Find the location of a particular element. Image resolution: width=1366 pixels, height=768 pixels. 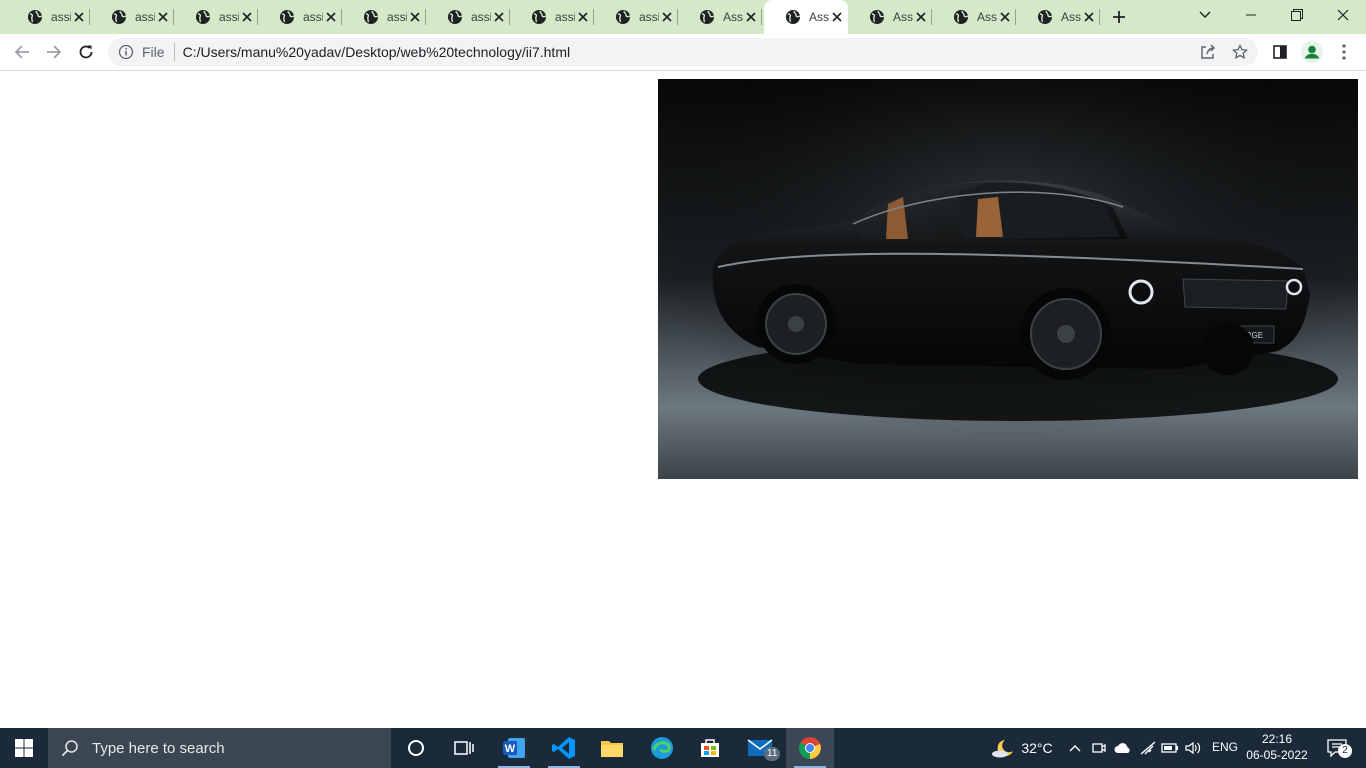

svg-text: W is located at coordinates (510, 749).